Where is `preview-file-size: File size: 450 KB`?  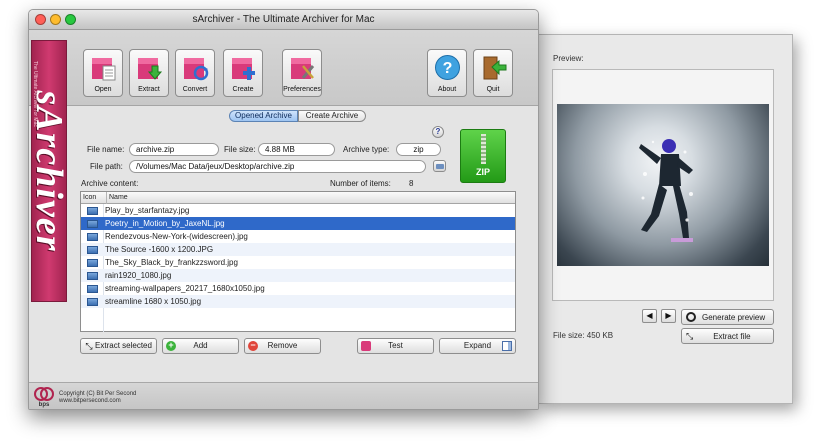
preview-file-size: File size: 450 KB is located at coordinates (583, 335).